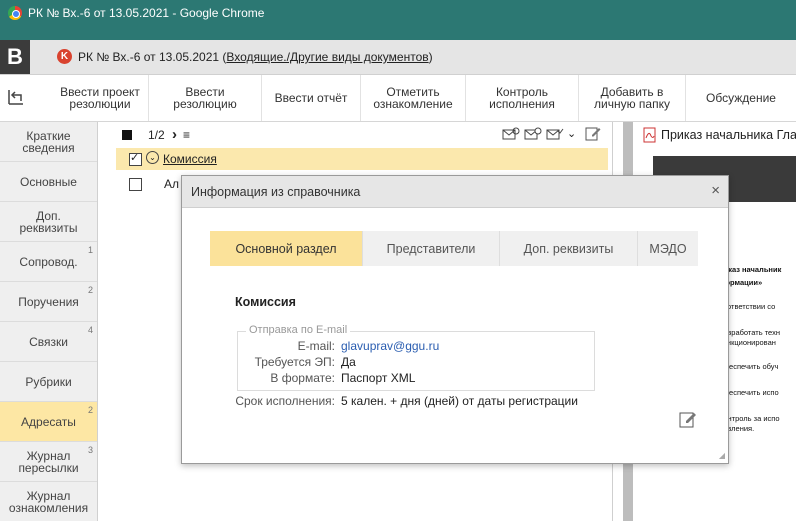 Image resolution: width=796 pixels, height=521 pixels. I want to click on sidebar-item-ack-log: Журнал ознакомления, so click(48, 501).